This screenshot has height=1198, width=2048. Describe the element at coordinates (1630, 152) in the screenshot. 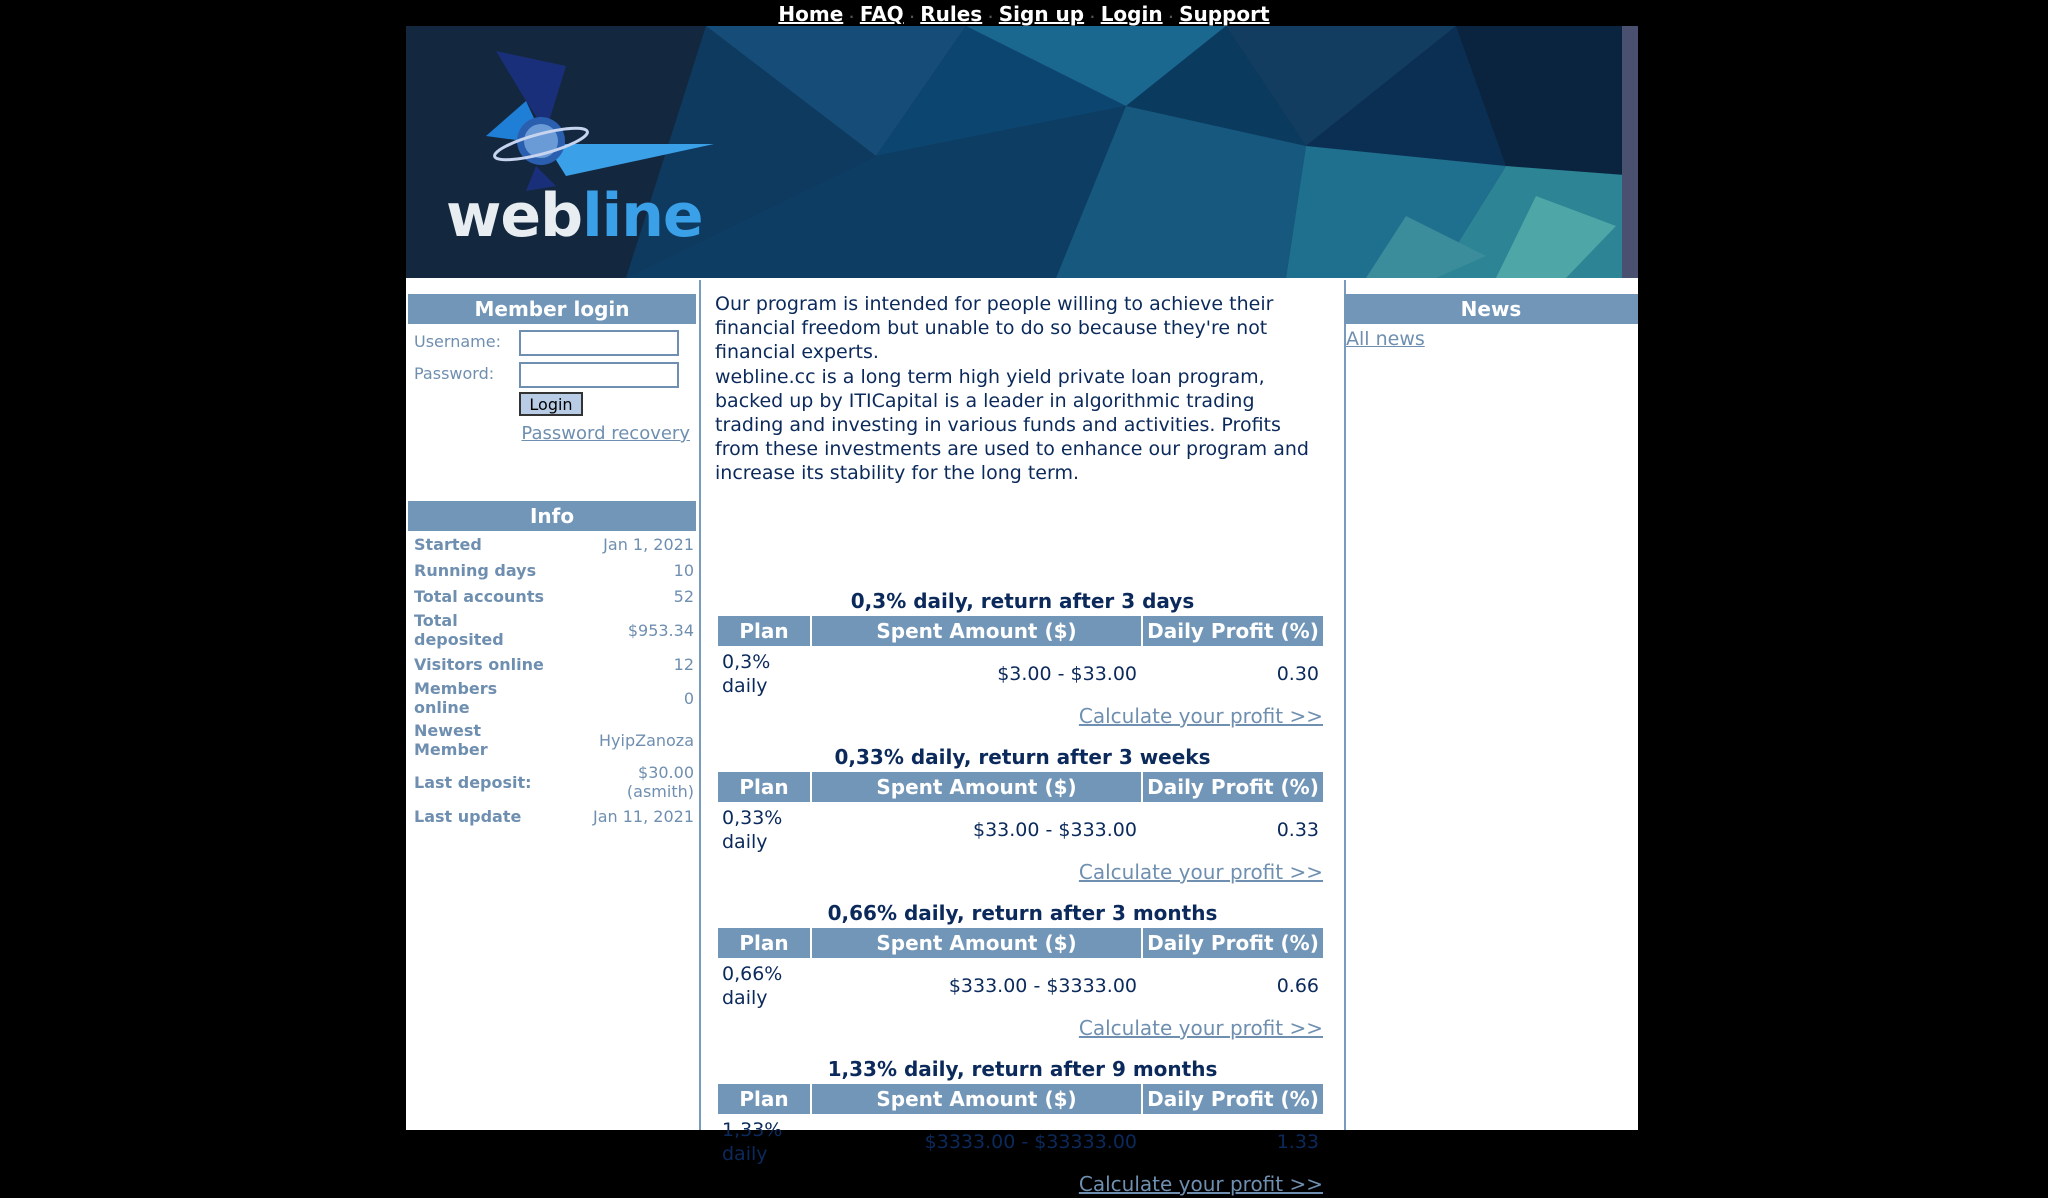

I see `banner-edge` at that location.